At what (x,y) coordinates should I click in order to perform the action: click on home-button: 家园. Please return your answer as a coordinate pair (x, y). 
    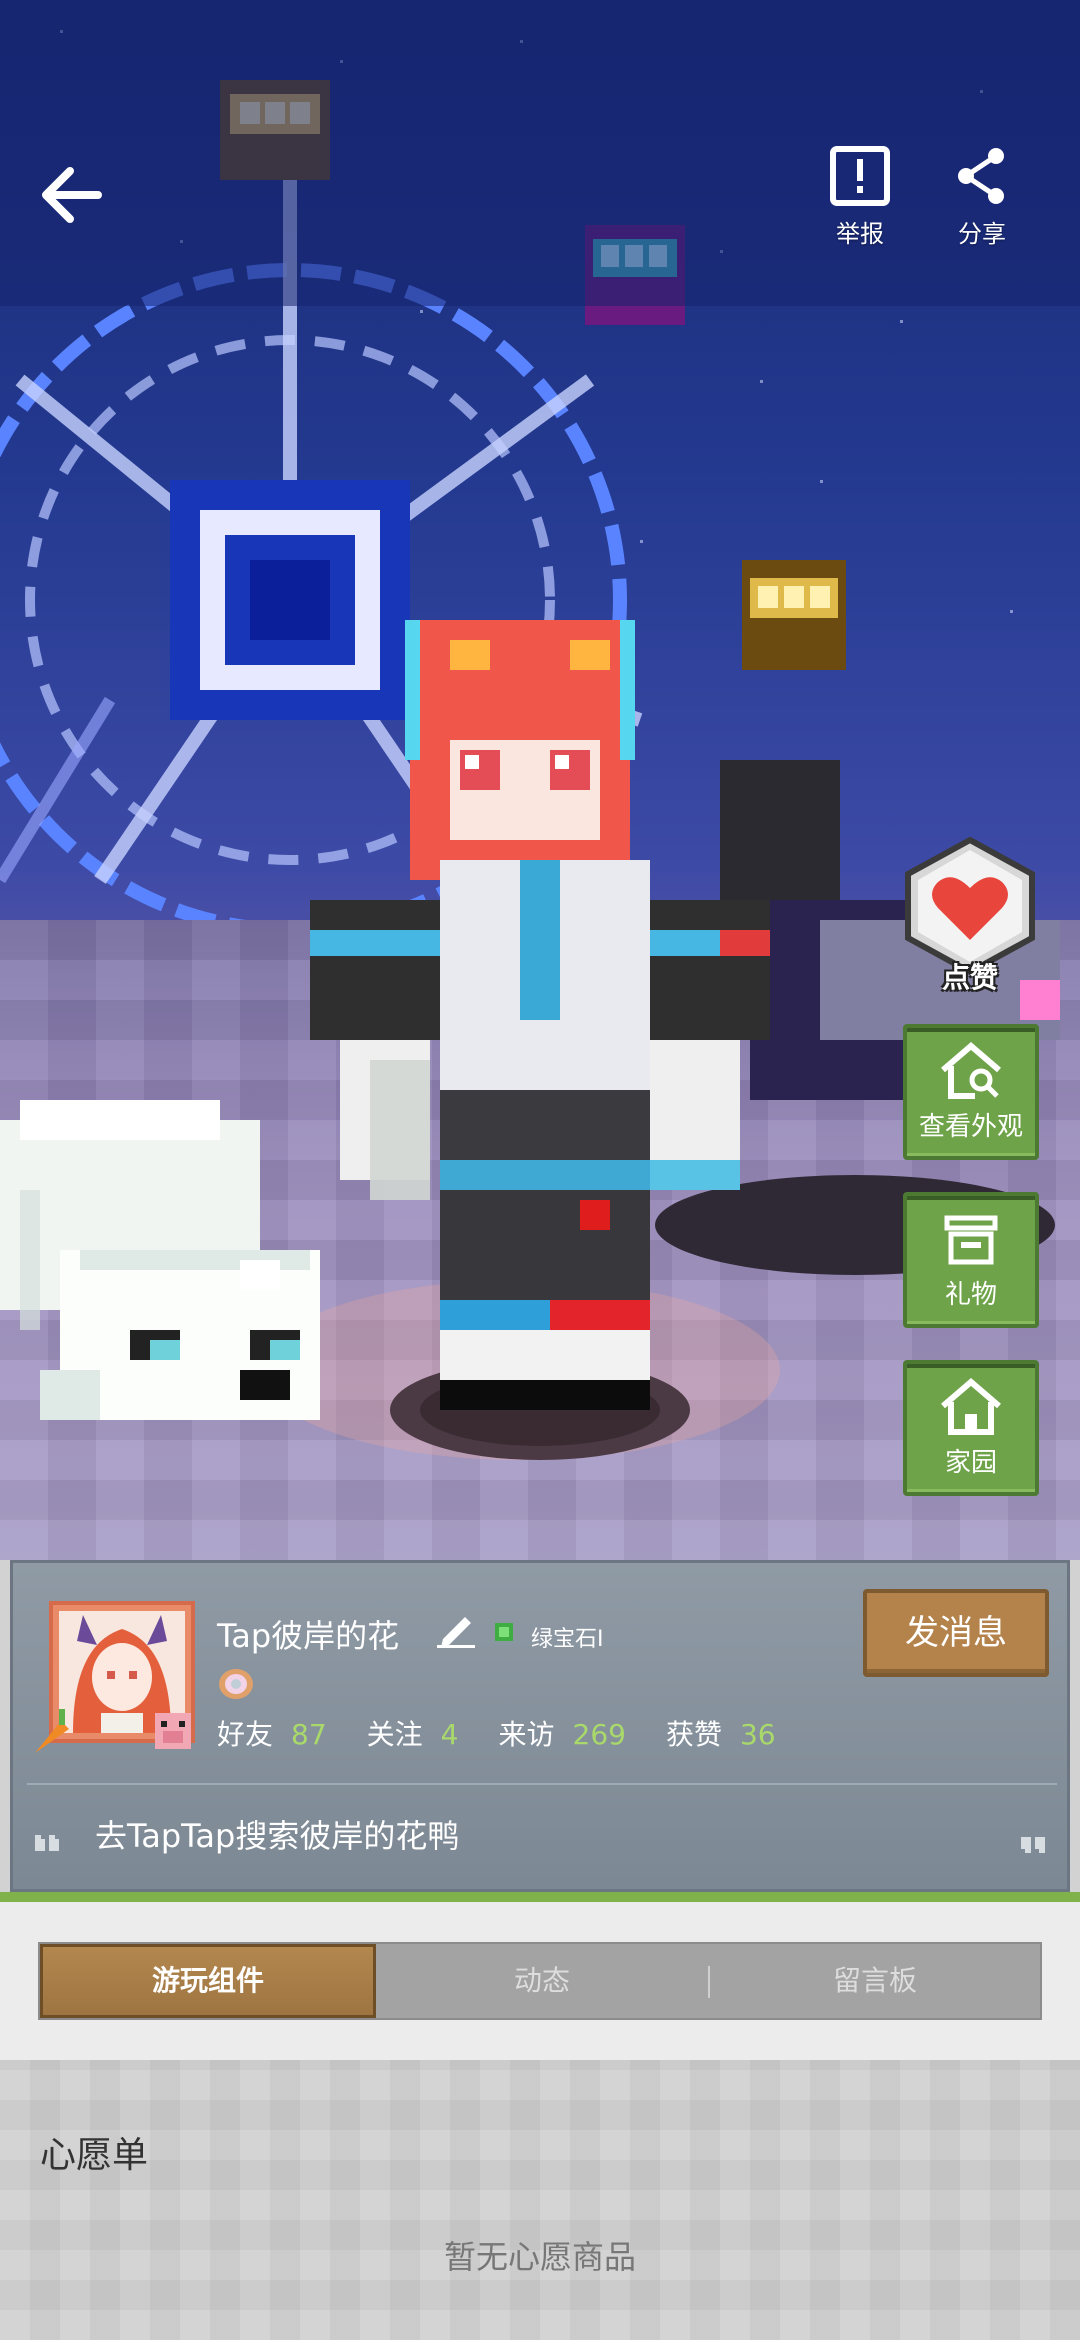
    Looking at the image, I should click on (971, 1428).